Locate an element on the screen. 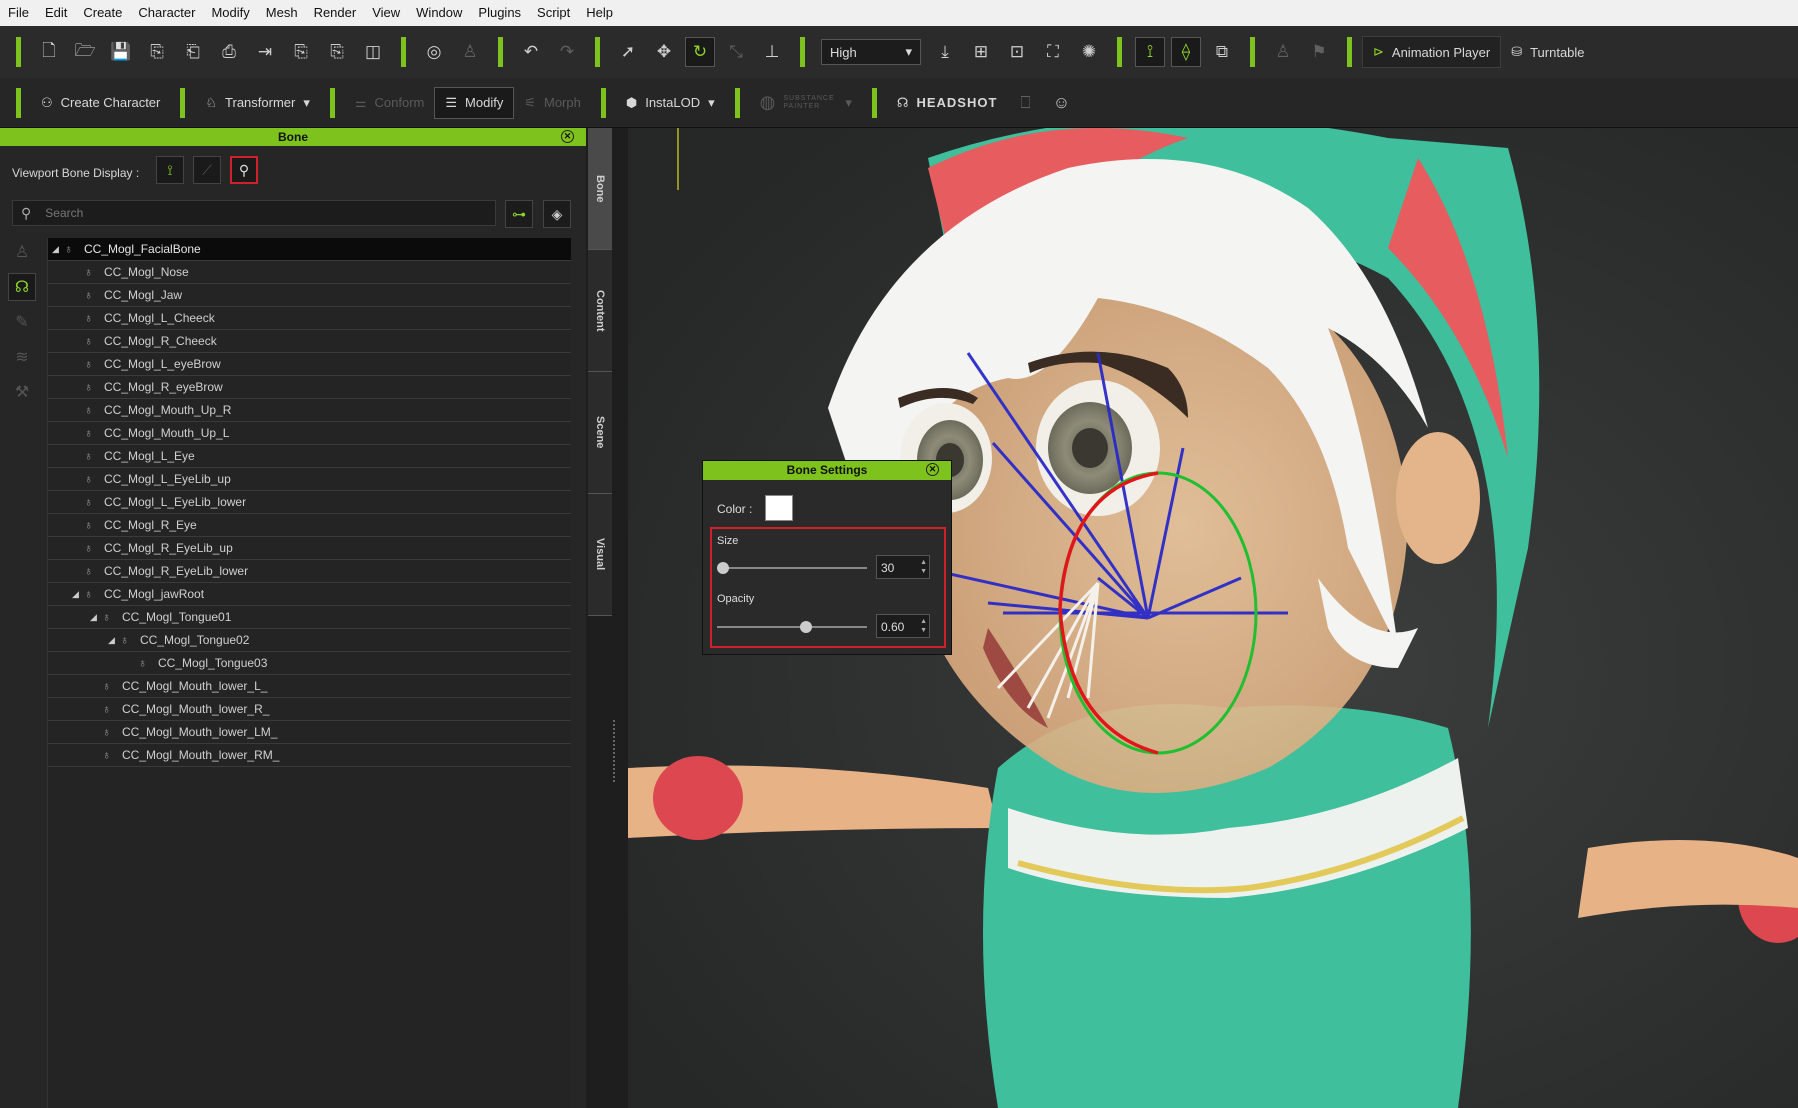  menu-item: Character is located at coordinates (166, 13).